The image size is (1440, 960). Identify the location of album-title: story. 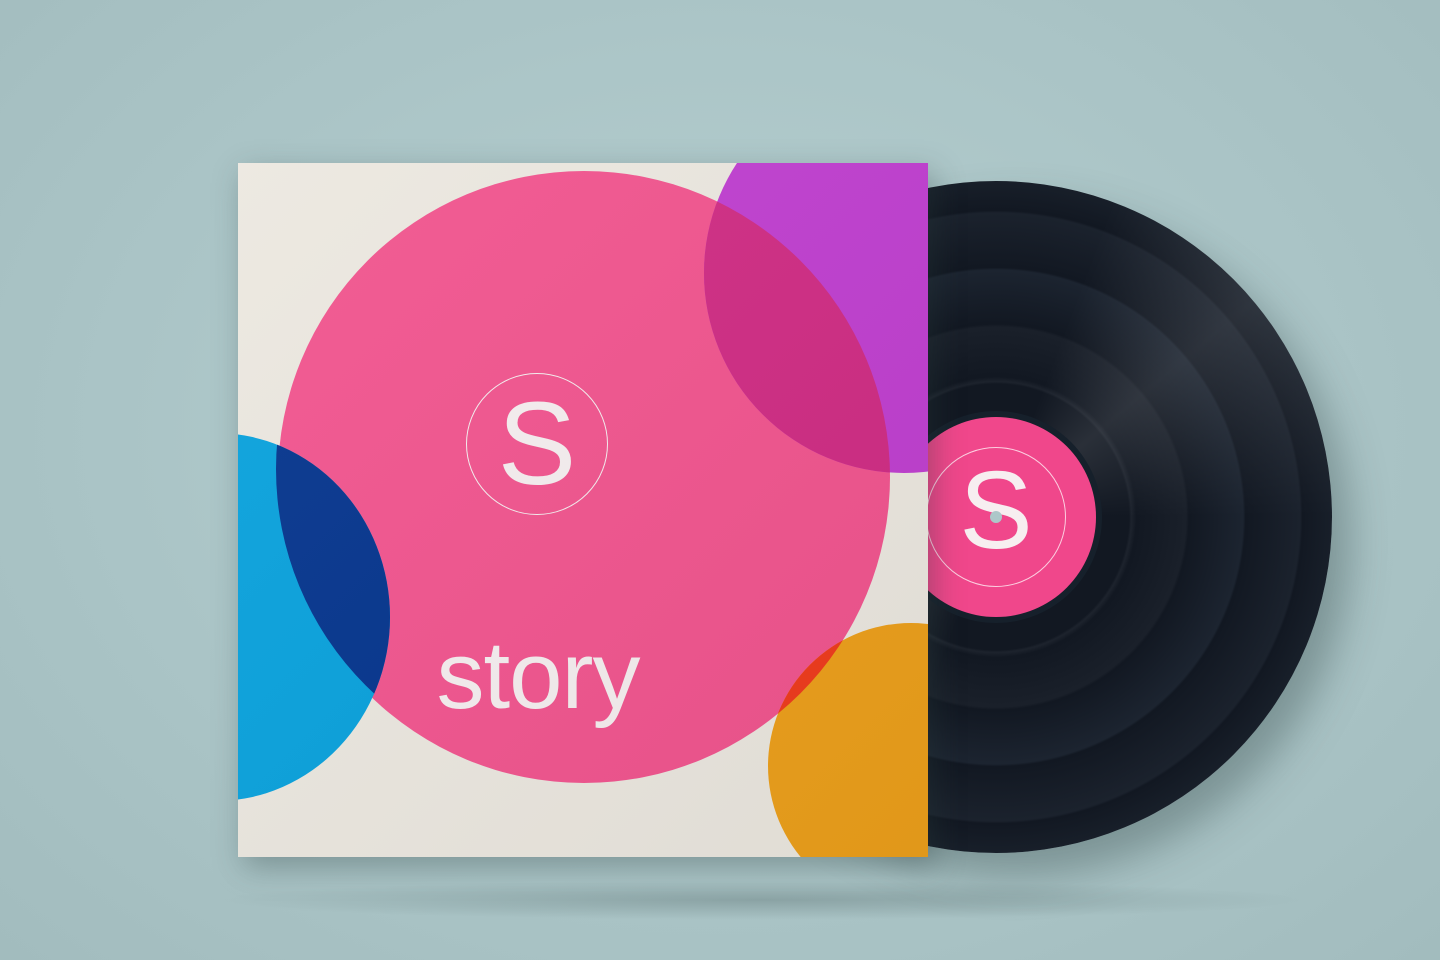
(538, 675).